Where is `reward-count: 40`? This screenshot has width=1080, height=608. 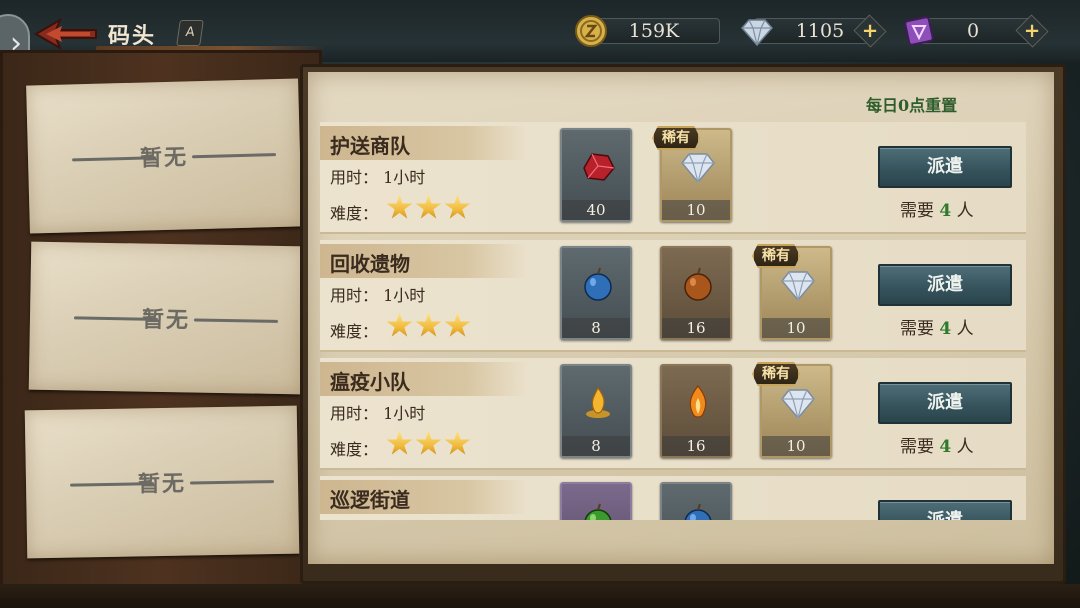
reward-count: 40 is located at coordinates (596, 210).